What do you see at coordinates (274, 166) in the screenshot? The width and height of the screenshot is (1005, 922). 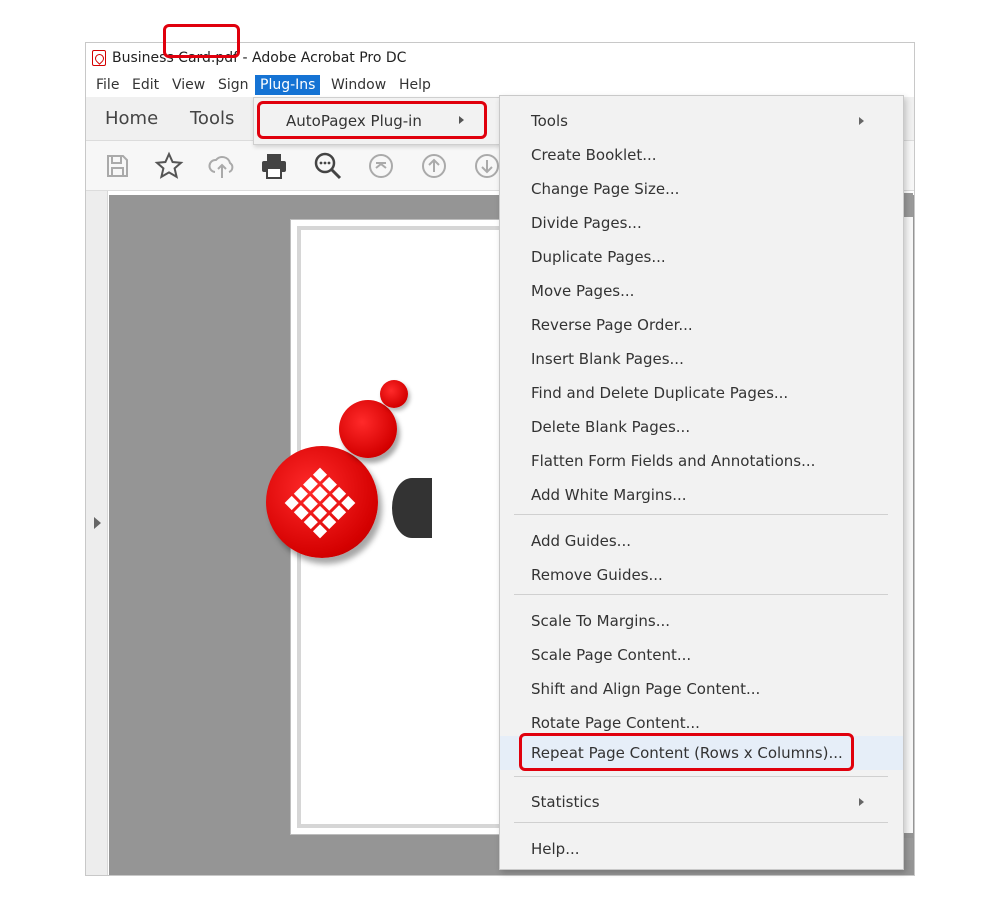 I see `print-icon` at bounding box center [274, 166].